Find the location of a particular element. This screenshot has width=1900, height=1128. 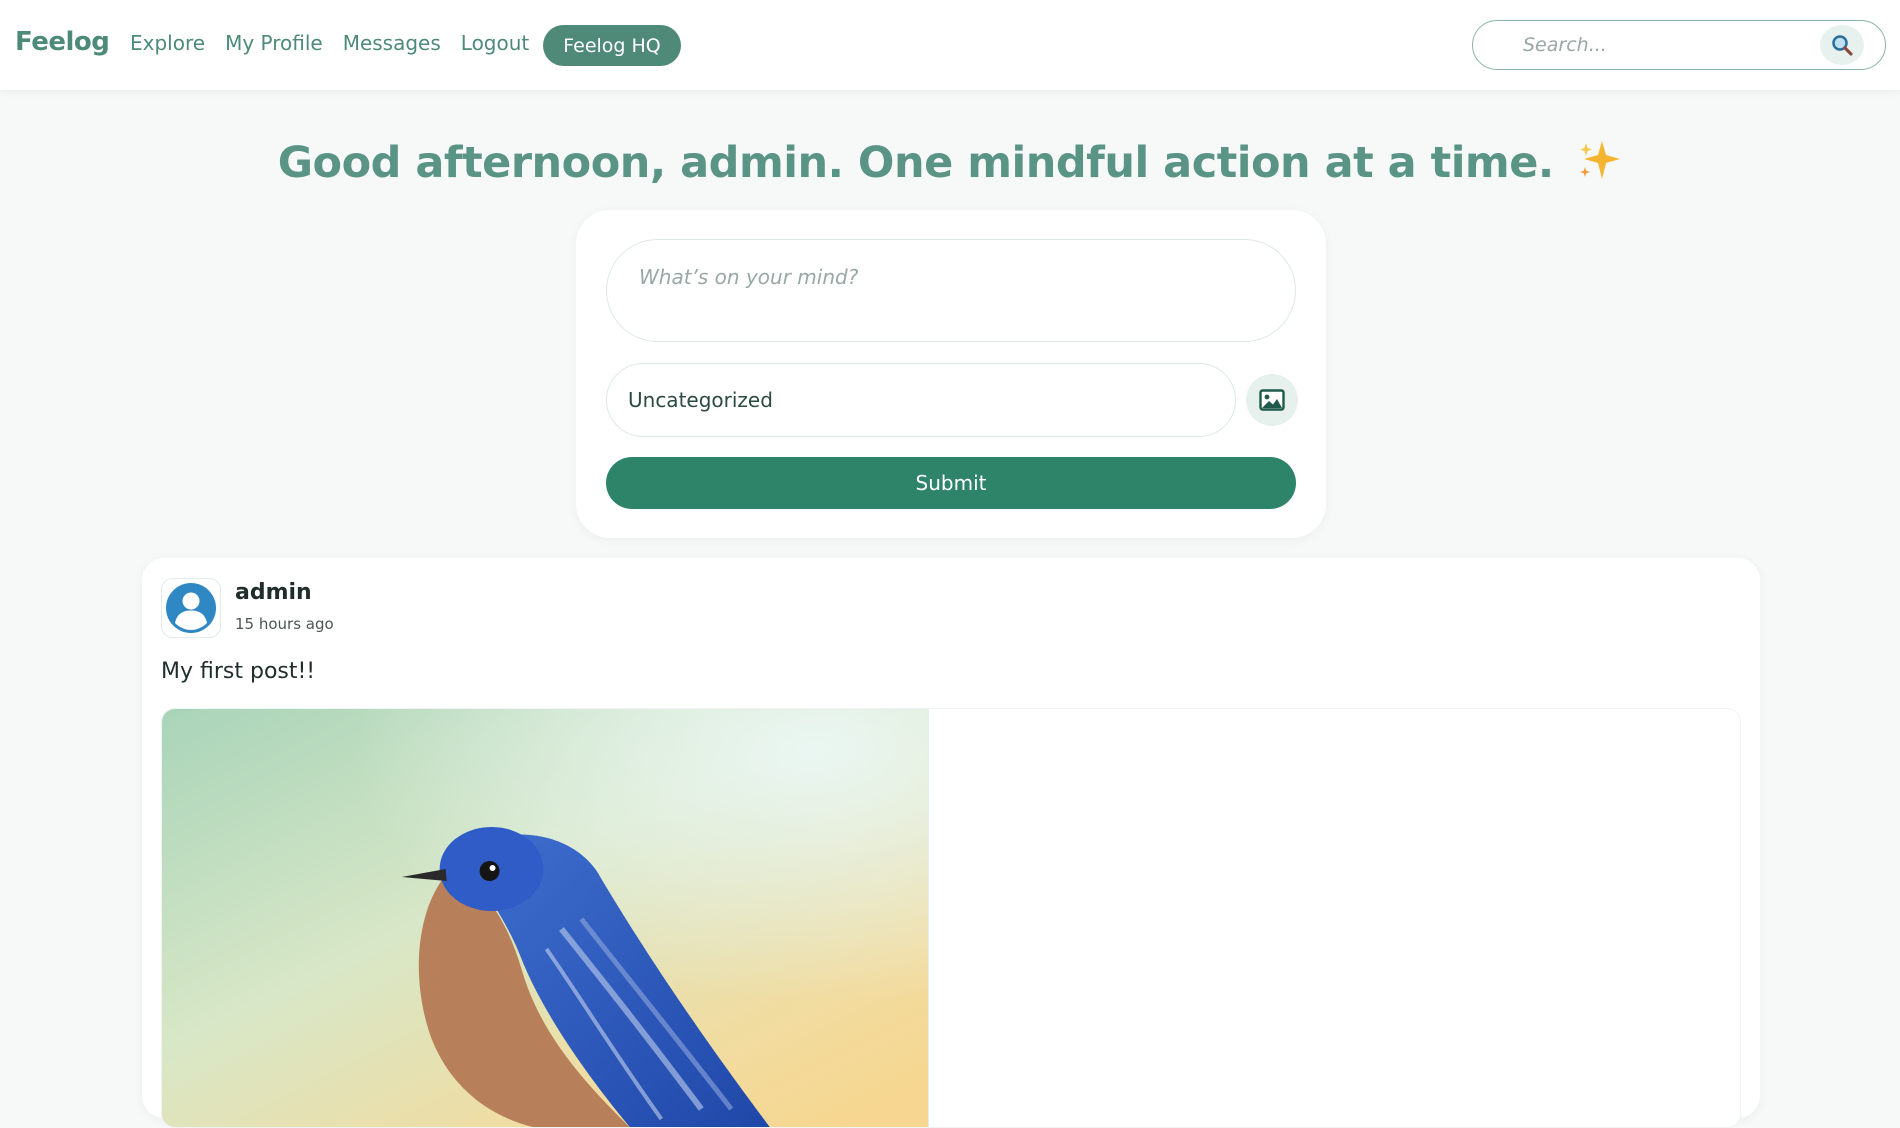

brand-logo: Feelog is located at coordinates (62, 42).